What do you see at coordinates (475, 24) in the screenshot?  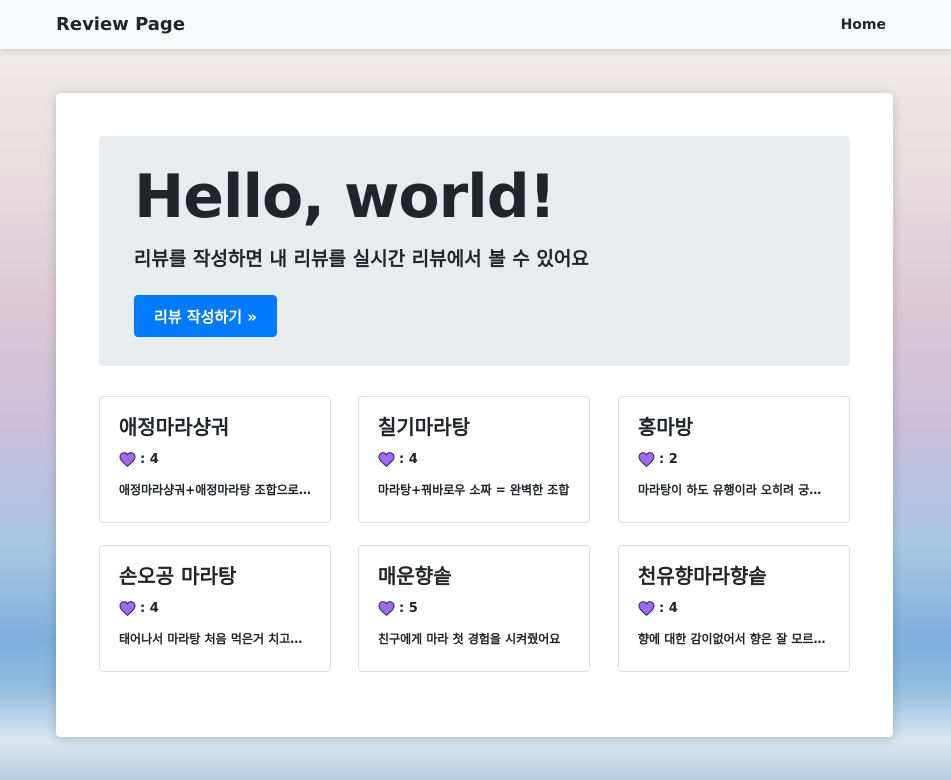 I see `navbar: Review Page Home` at bounding box center [475, 24].